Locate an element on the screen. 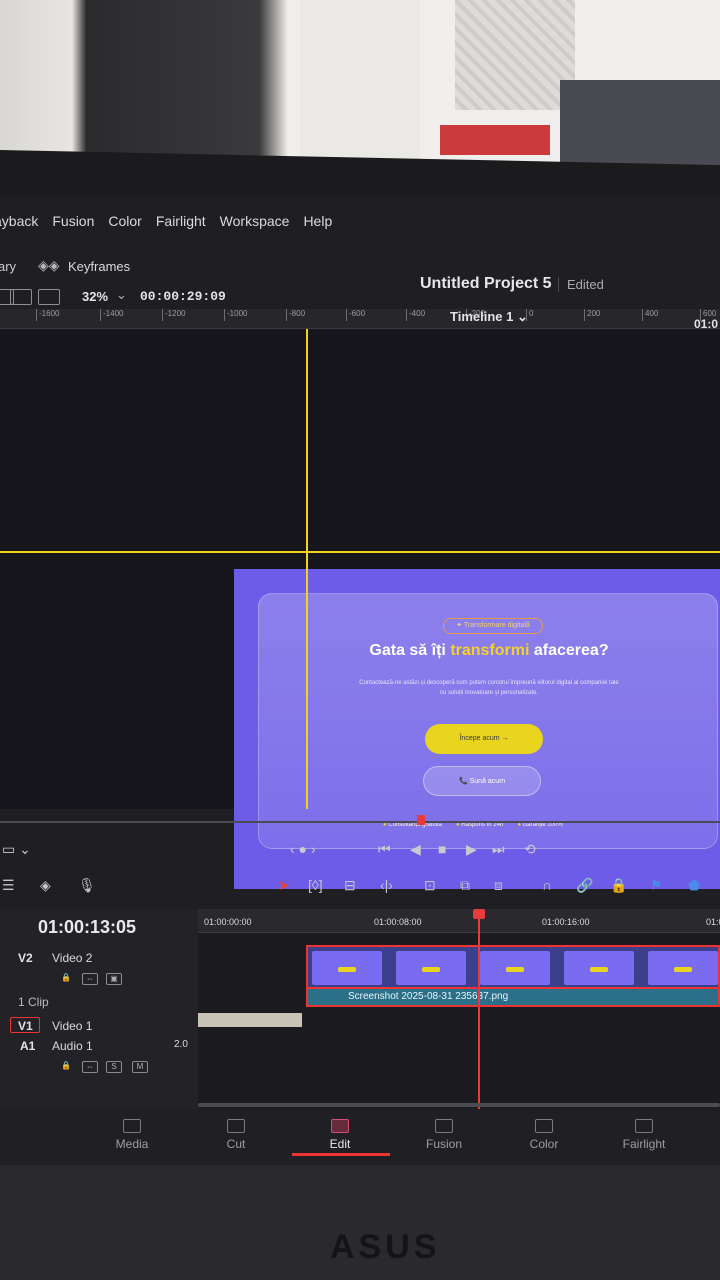 This screenshot has height=1280, width=720. overwrite-clip-icon: ⧉ is located at coordinates (465, 885).